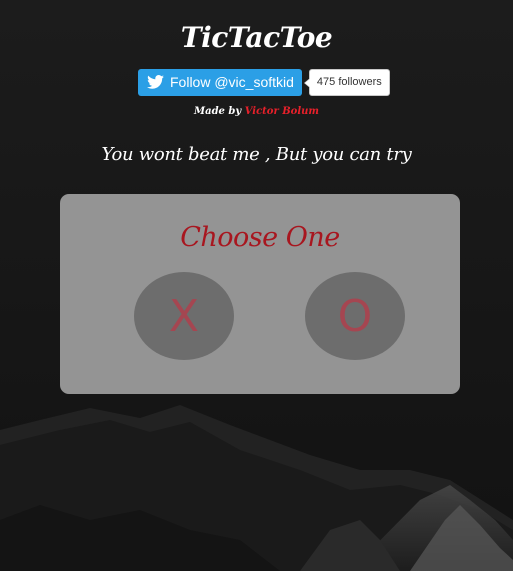 This screenshot has width=513, height=571. I want to click on credit-line: Made by Victor Bolum, so click(256, 112).